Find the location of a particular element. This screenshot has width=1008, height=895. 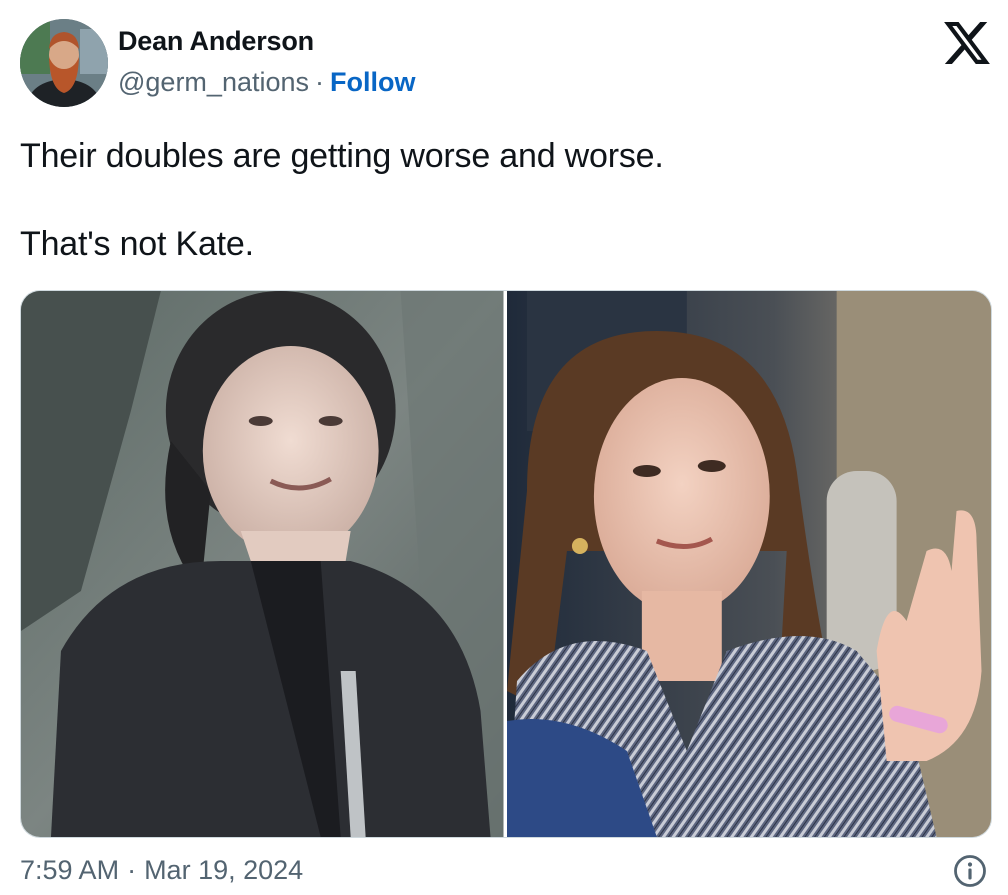

avatar-image is located at coordinates (64, 63).